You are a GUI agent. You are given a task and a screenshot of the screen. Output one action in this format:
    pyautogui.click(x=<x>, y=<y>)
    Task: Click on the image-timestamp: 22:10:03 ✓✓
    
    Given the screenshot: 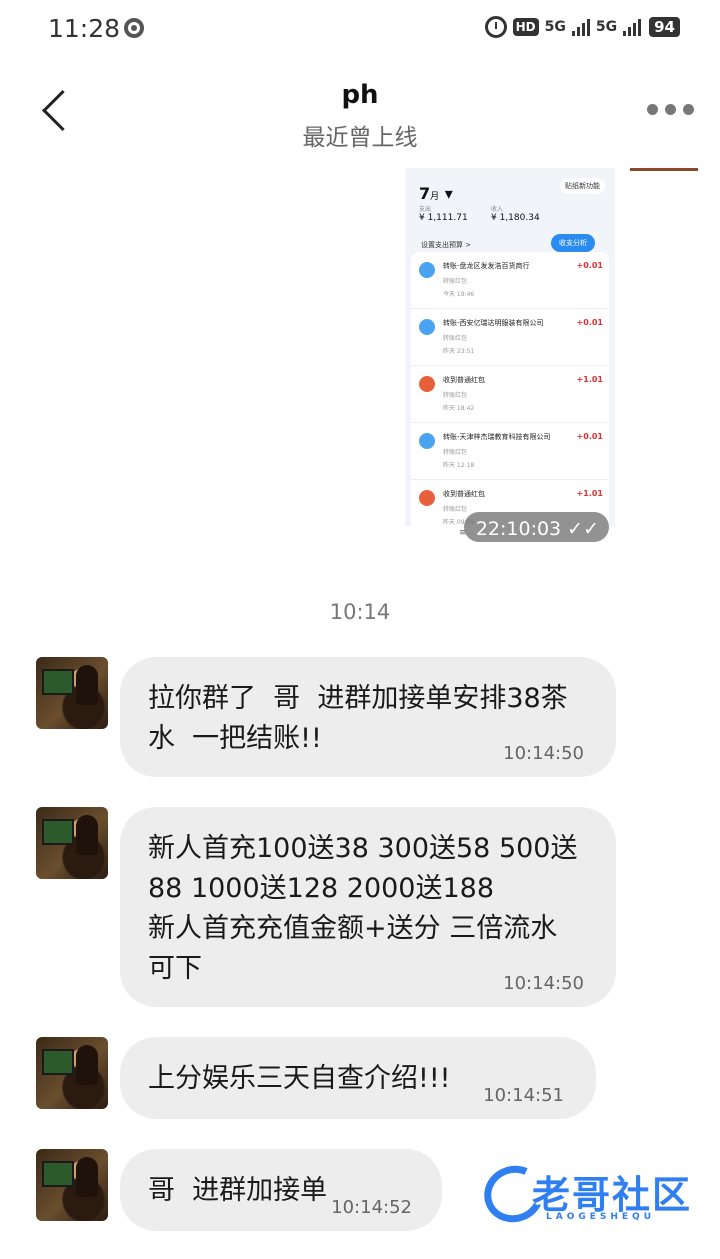 What is the action you would take?
    pyautogui.click(x=536, y=527)
    